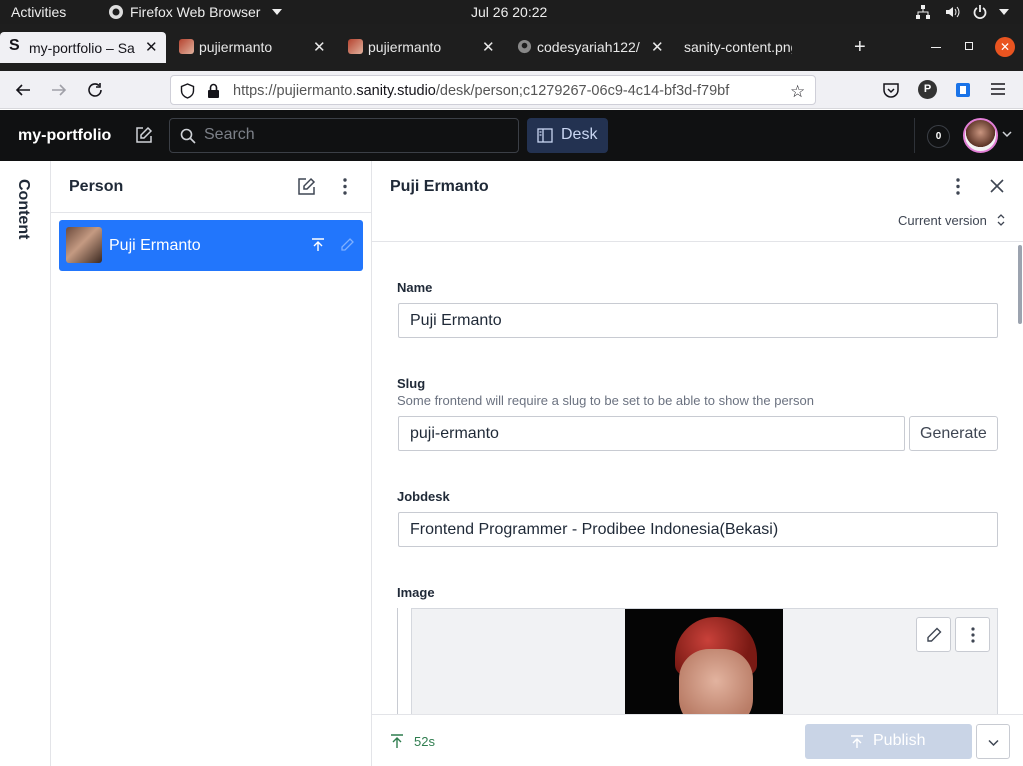 The width and height of the screenshot is (1023, 766). What do you see at coordinates (456, 320) in the screenshot?
I see `name-field-value: Puji Ermanto` at bounding box center [456, 320].